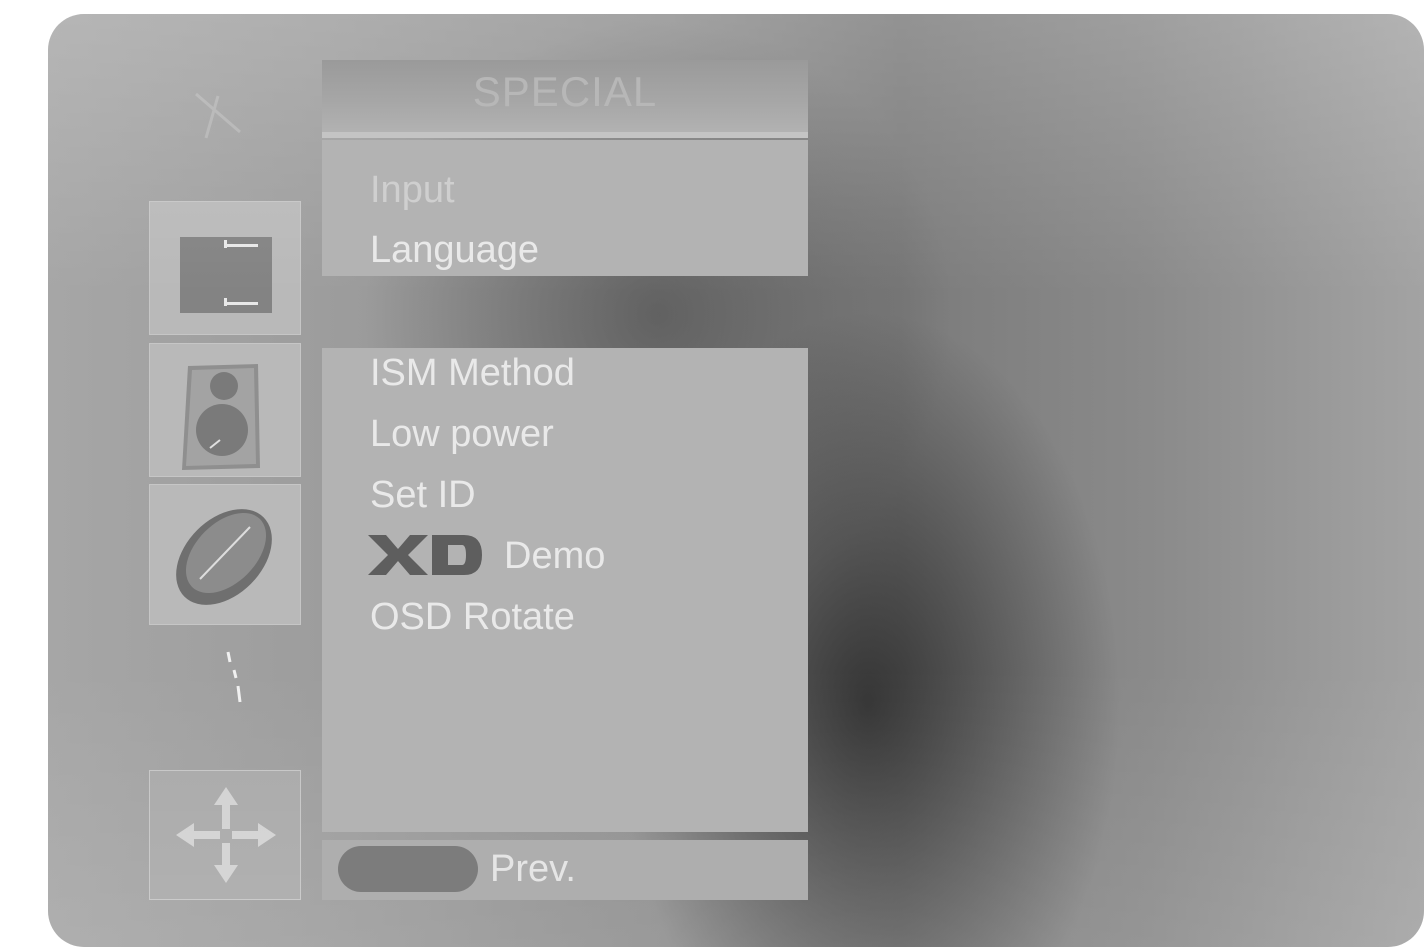  I want to click on menu-mark-icon, so click(218, 115).